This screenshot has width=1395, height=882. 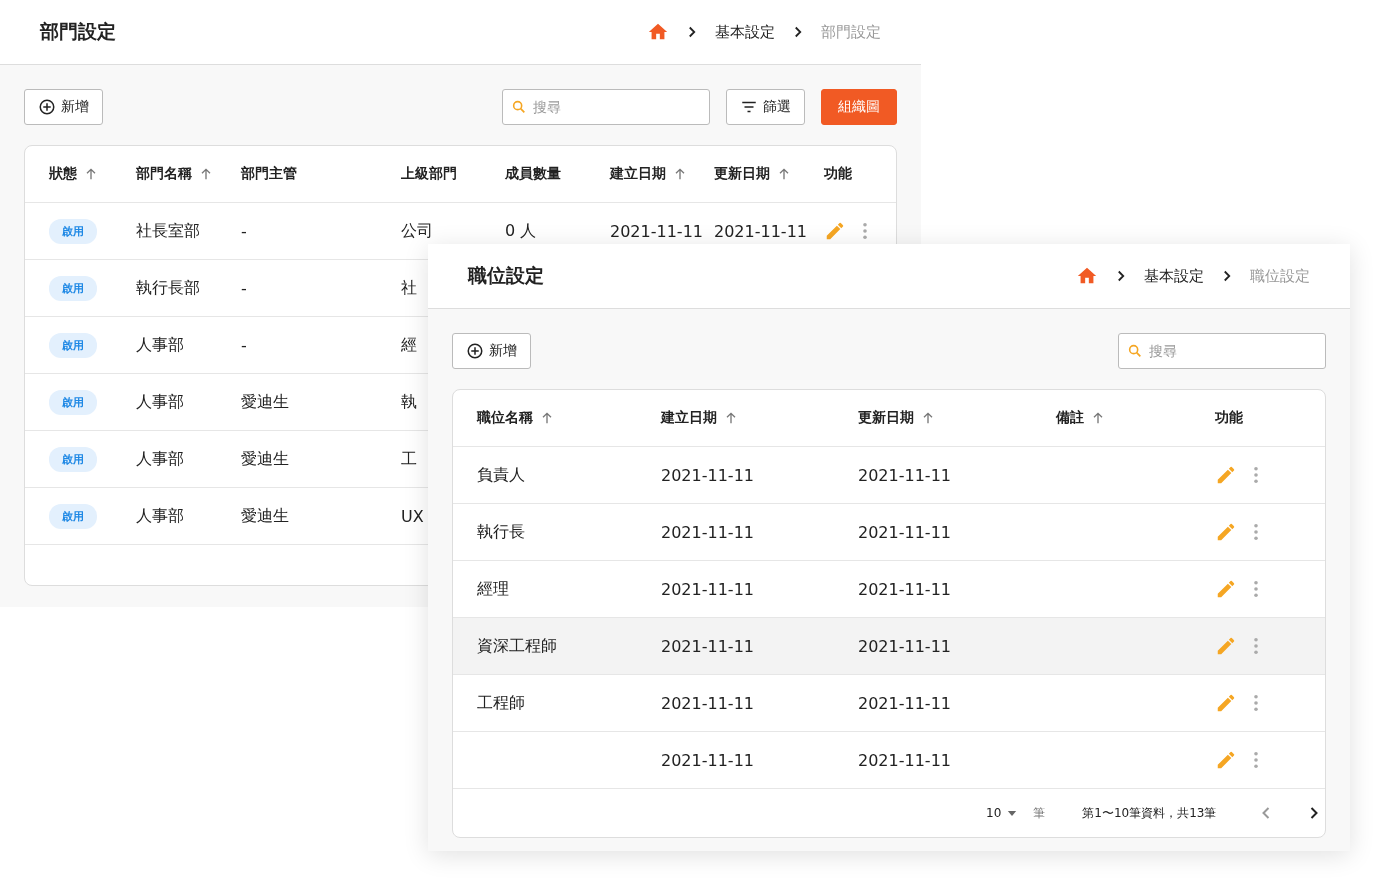 I want to click on page-title: 部門設定, so click(x=78, y=31).